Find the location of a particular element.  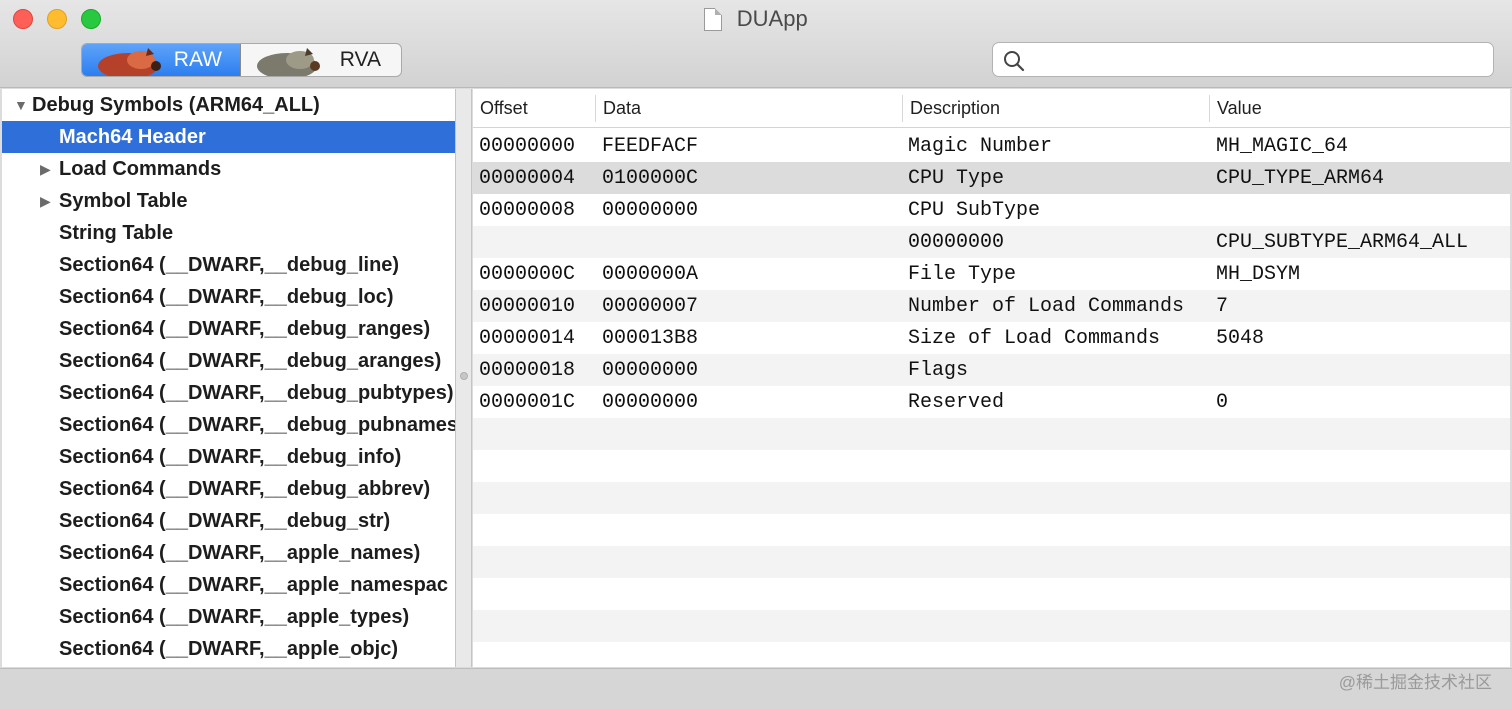

table-row: 00000008 00000000 CPU SubType is located at coordinates (991, 210).